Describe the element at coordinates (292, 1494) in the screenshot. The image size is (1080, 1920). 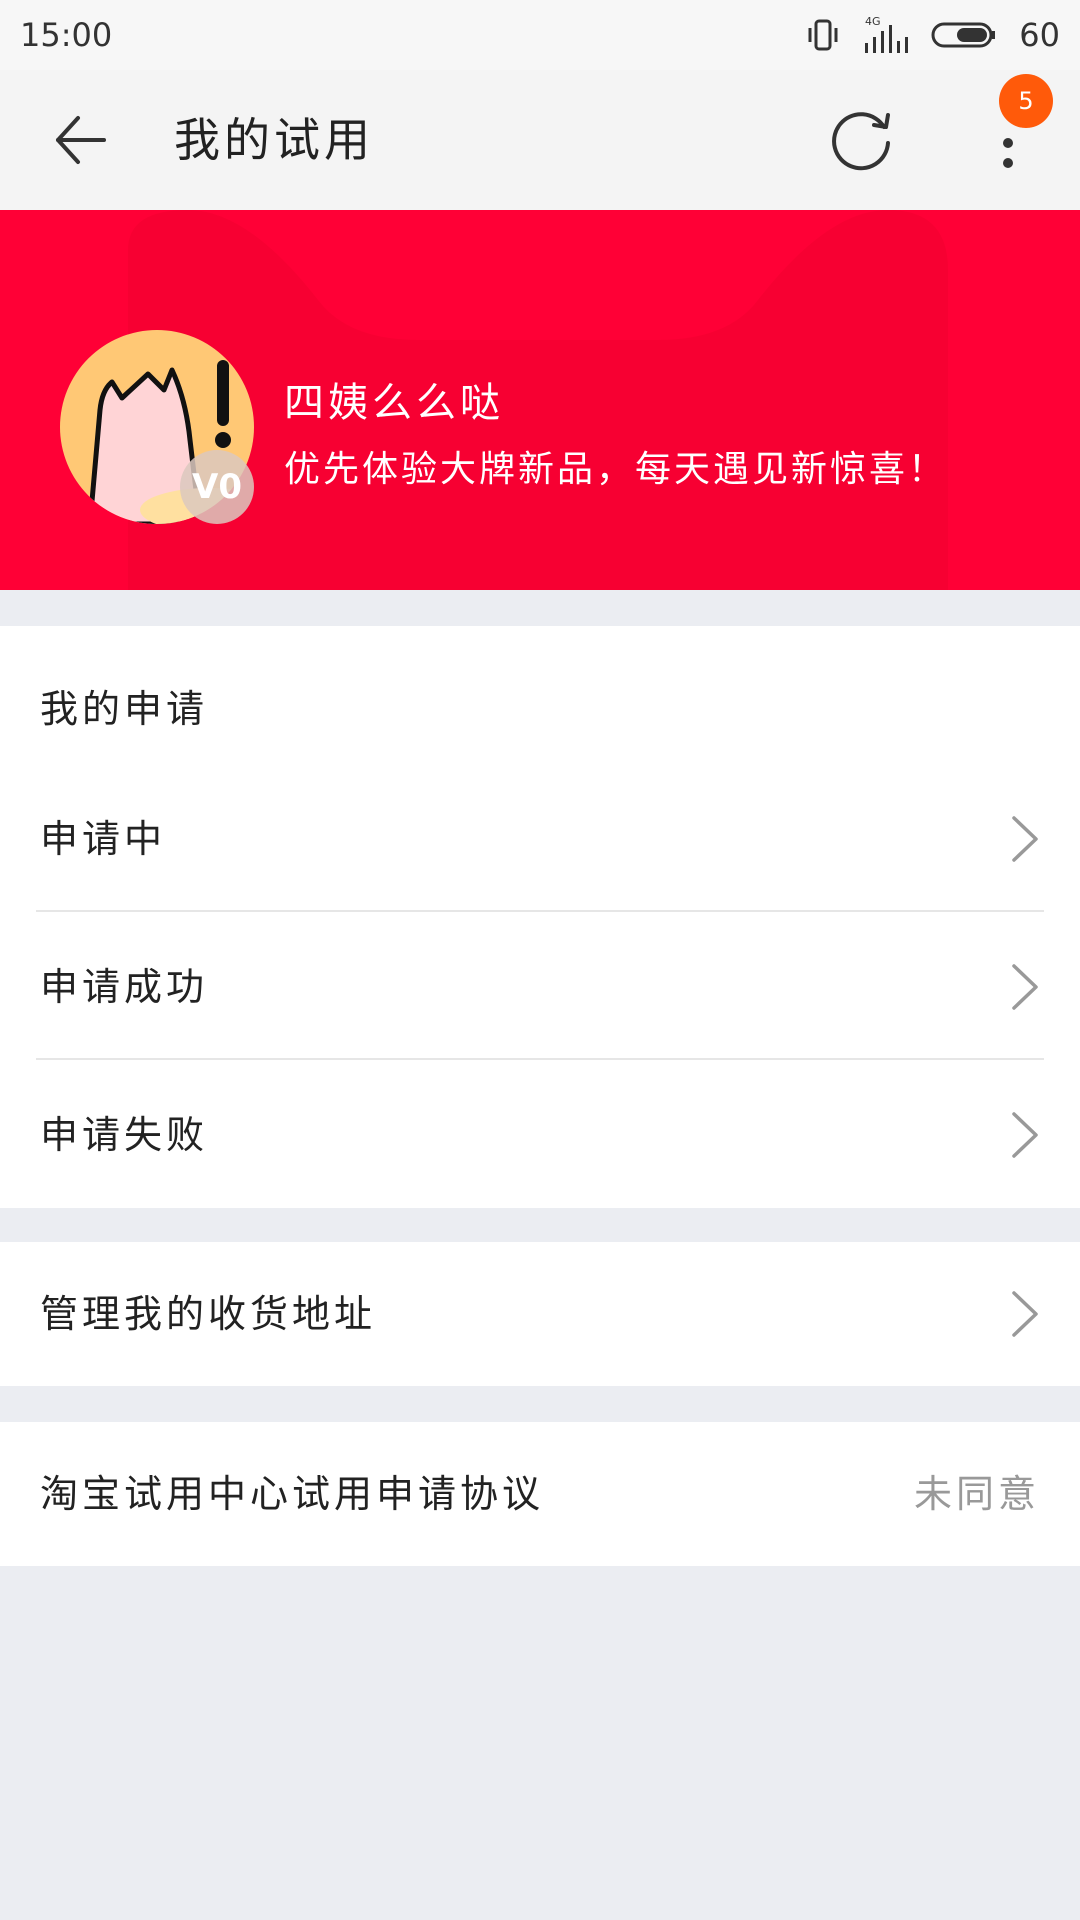
I see `row-label: 淘宝试用中心试用申请协议` at that location.